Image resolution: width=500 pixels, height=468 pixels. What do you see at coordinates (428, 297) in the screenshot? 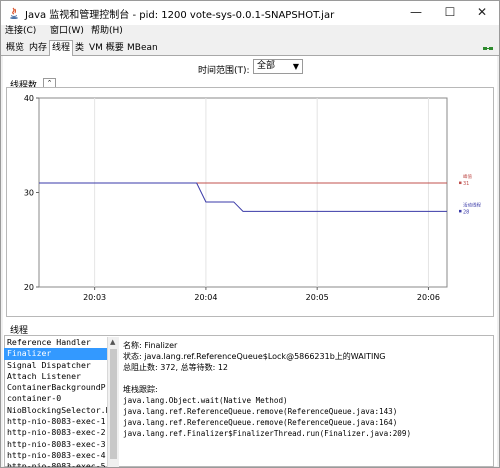
I see `x-tick-label: 20:06` at bounding box center [428, 297].